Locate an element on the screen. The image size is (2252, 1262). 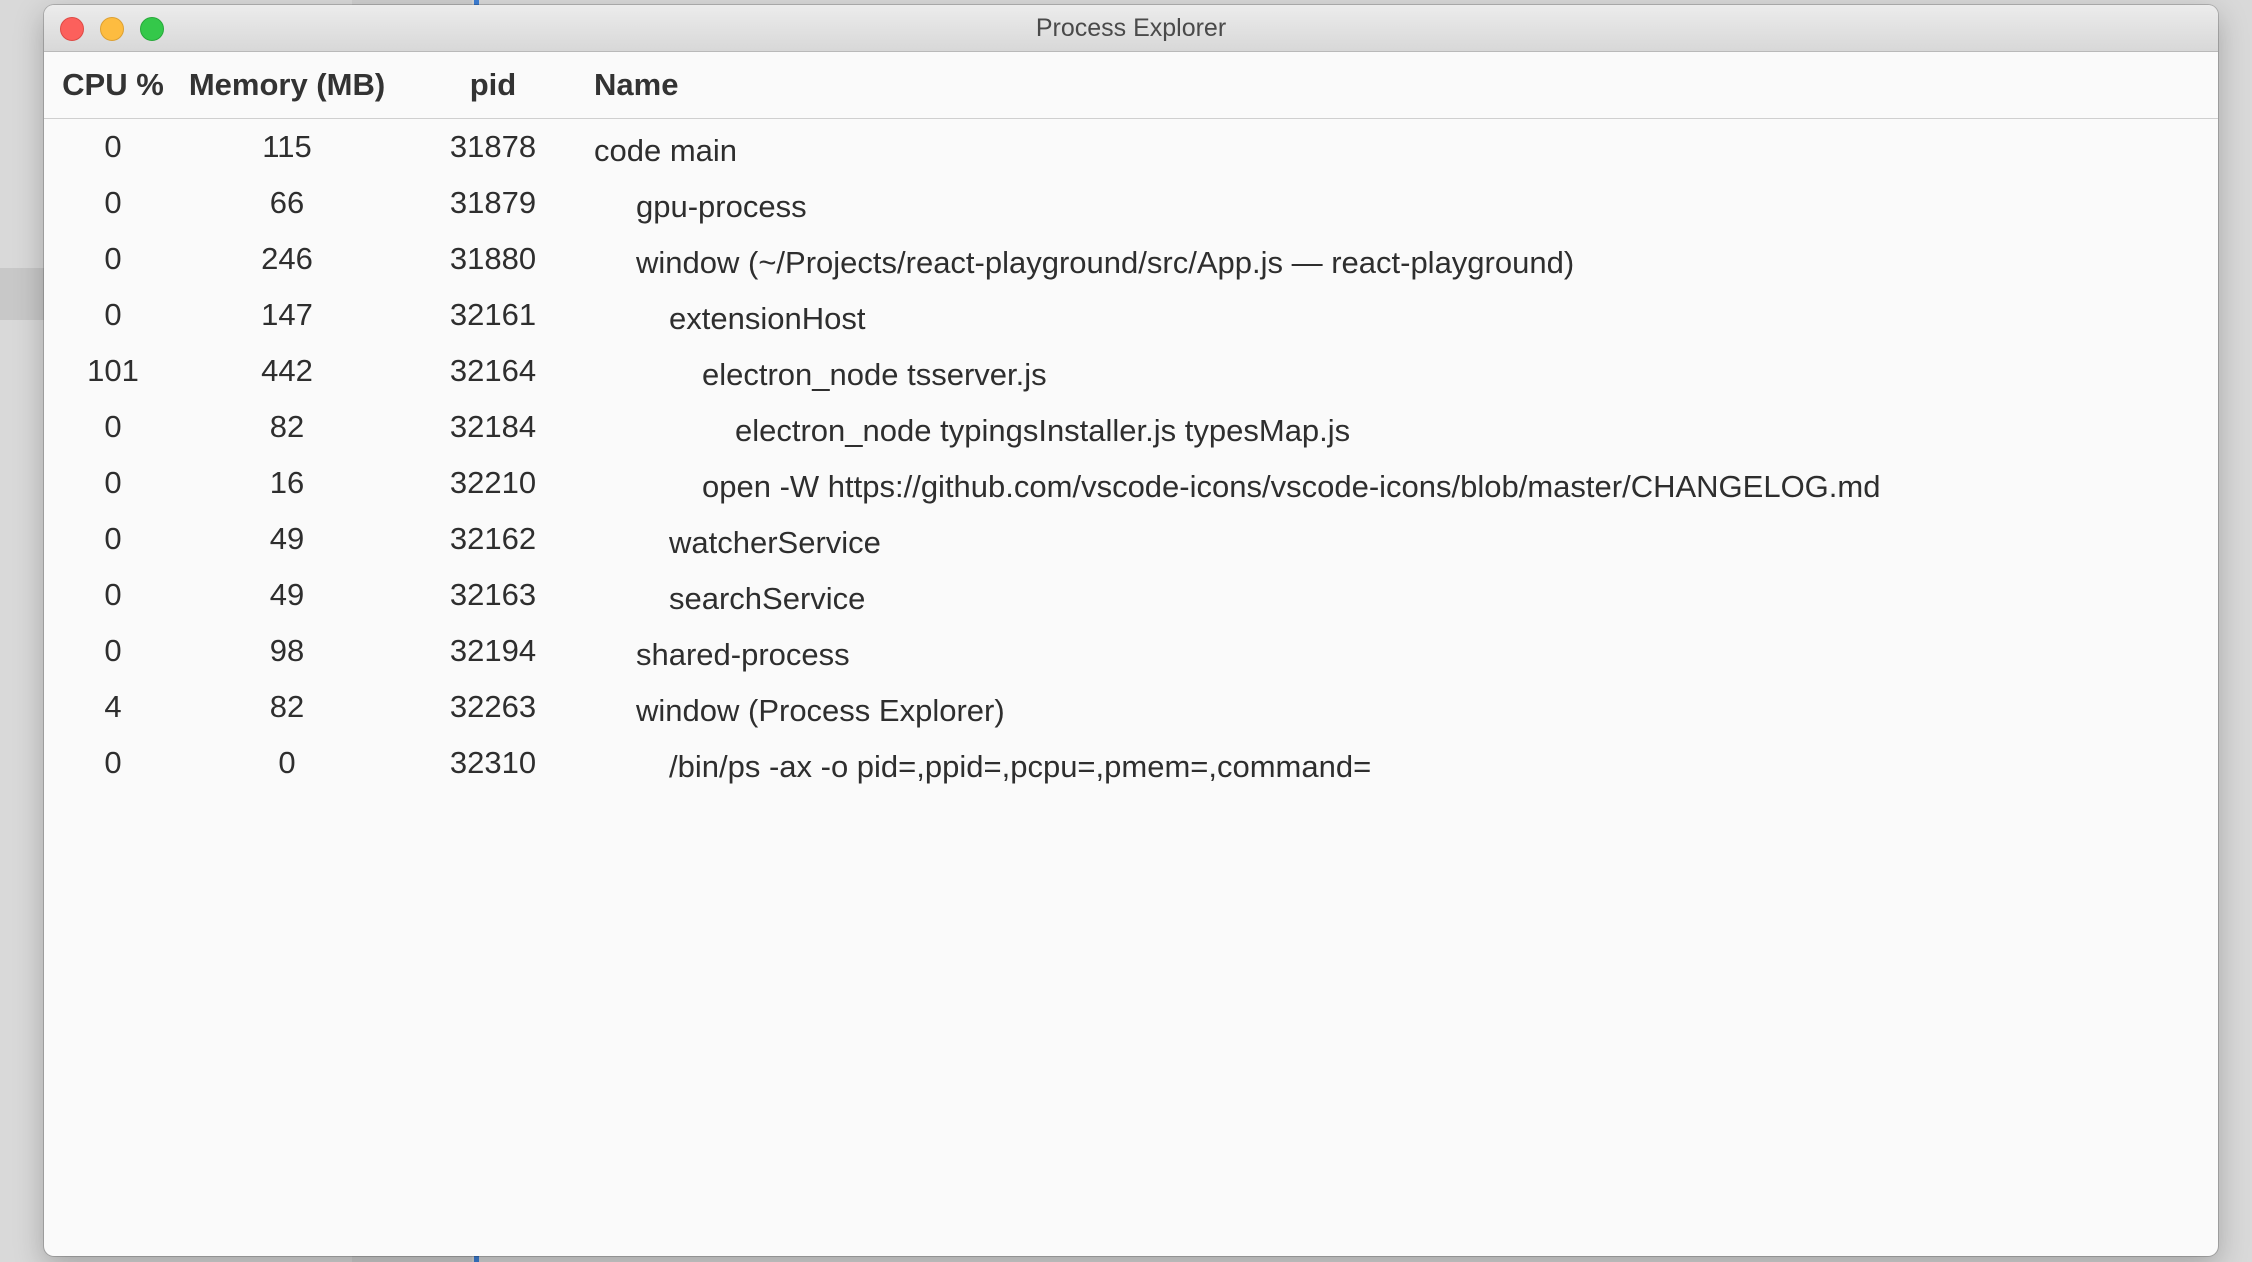
column-header-name: Name is located at coordinates (1394, 85).